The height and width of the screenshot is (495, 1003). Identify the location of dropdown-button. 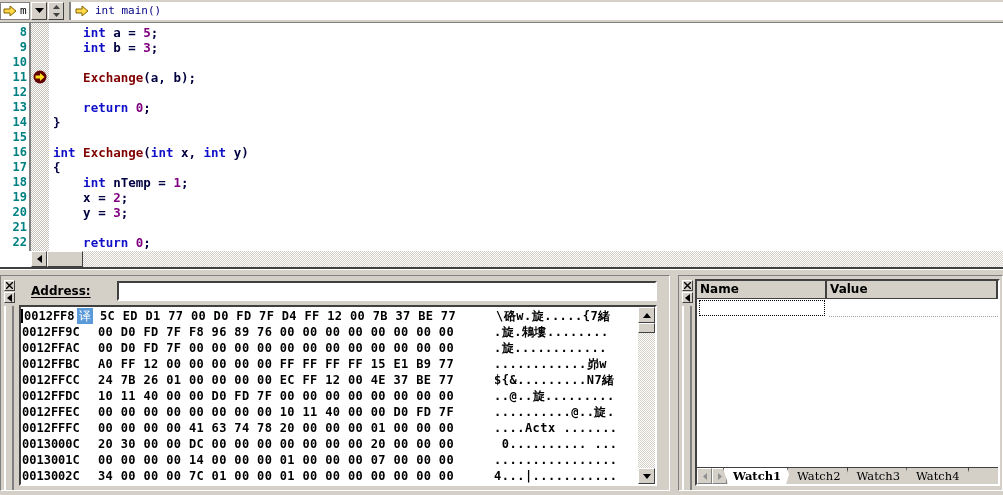
(39, 10).